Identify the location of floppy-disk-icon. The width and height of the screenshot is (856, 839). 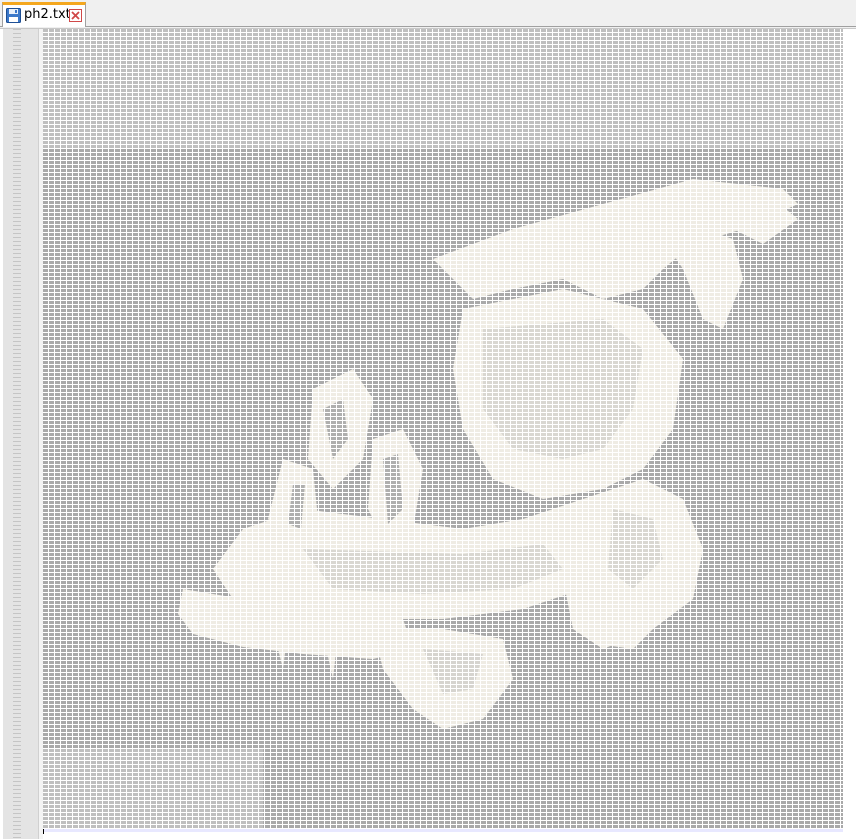
(13, 15).